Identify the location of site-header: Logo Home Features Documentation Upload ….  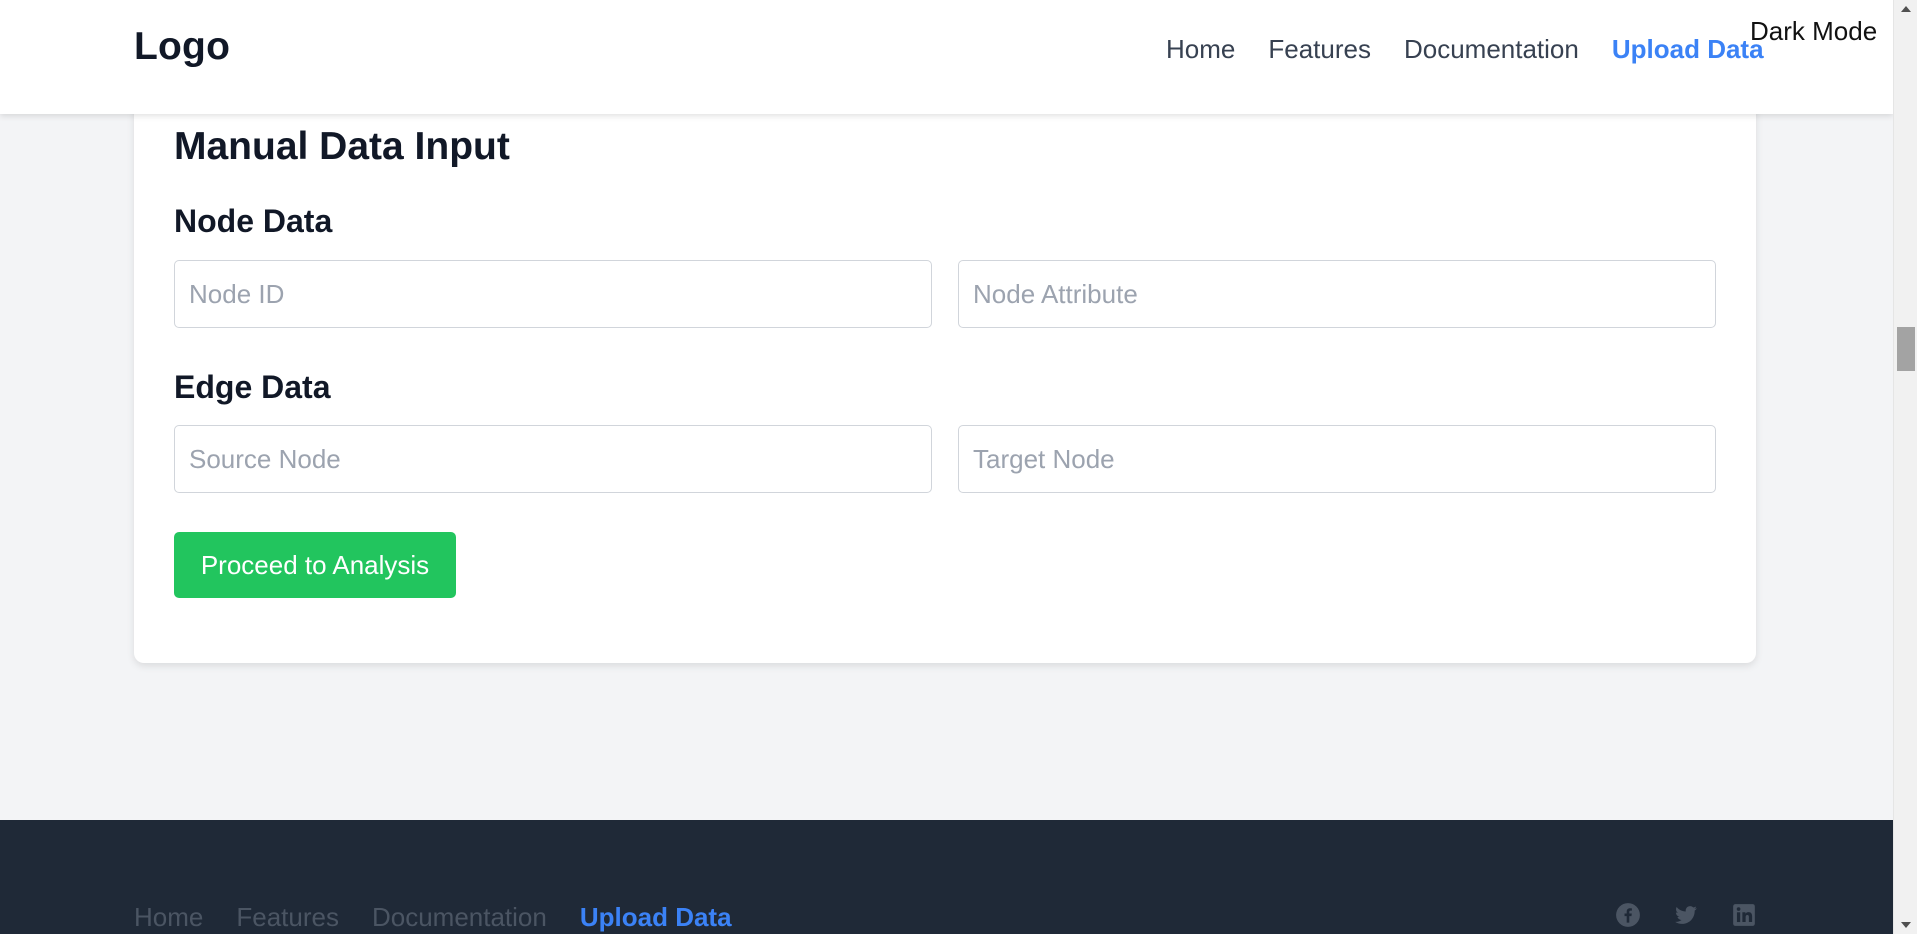
(946, 57).